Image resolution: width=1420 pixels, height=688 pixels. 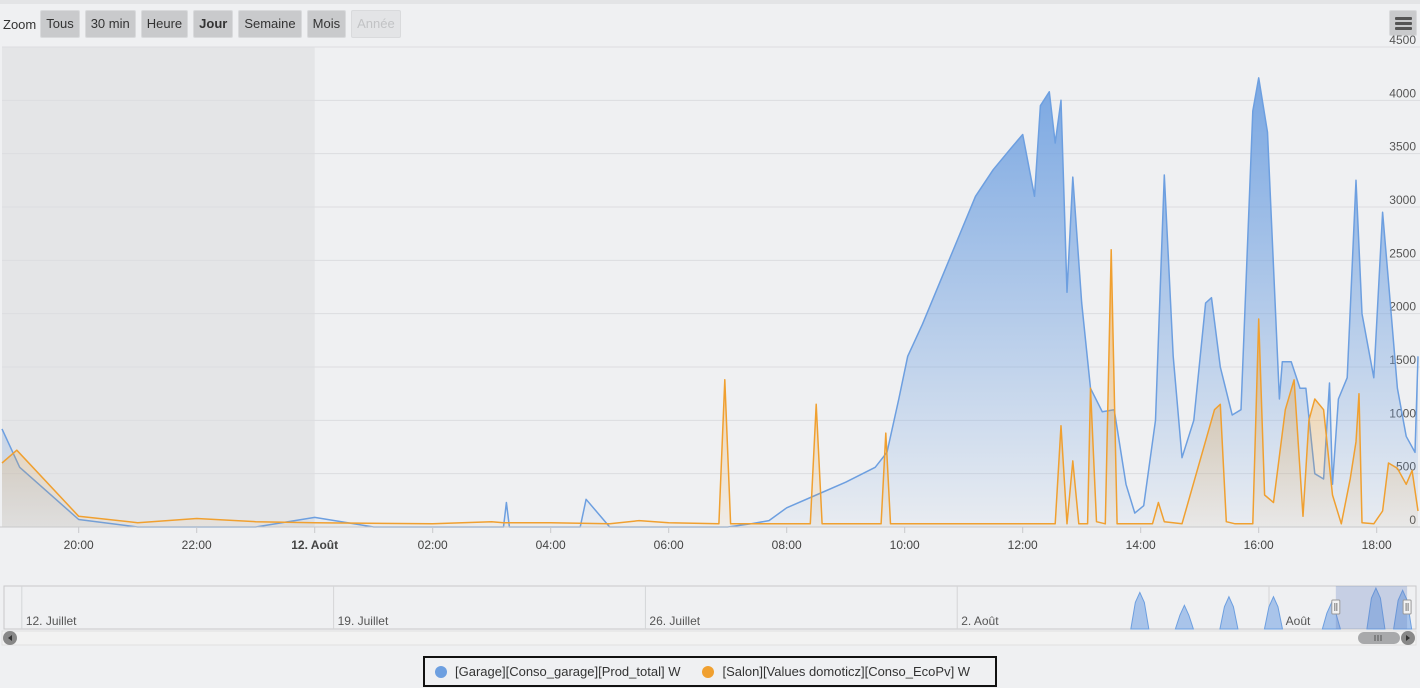 What do you see at coordinates (568, 671) in the screenshot?
I see `legend-label-garage: [Garage][Conso_garage][Prod_total] W` at bounding box center [568, 671].